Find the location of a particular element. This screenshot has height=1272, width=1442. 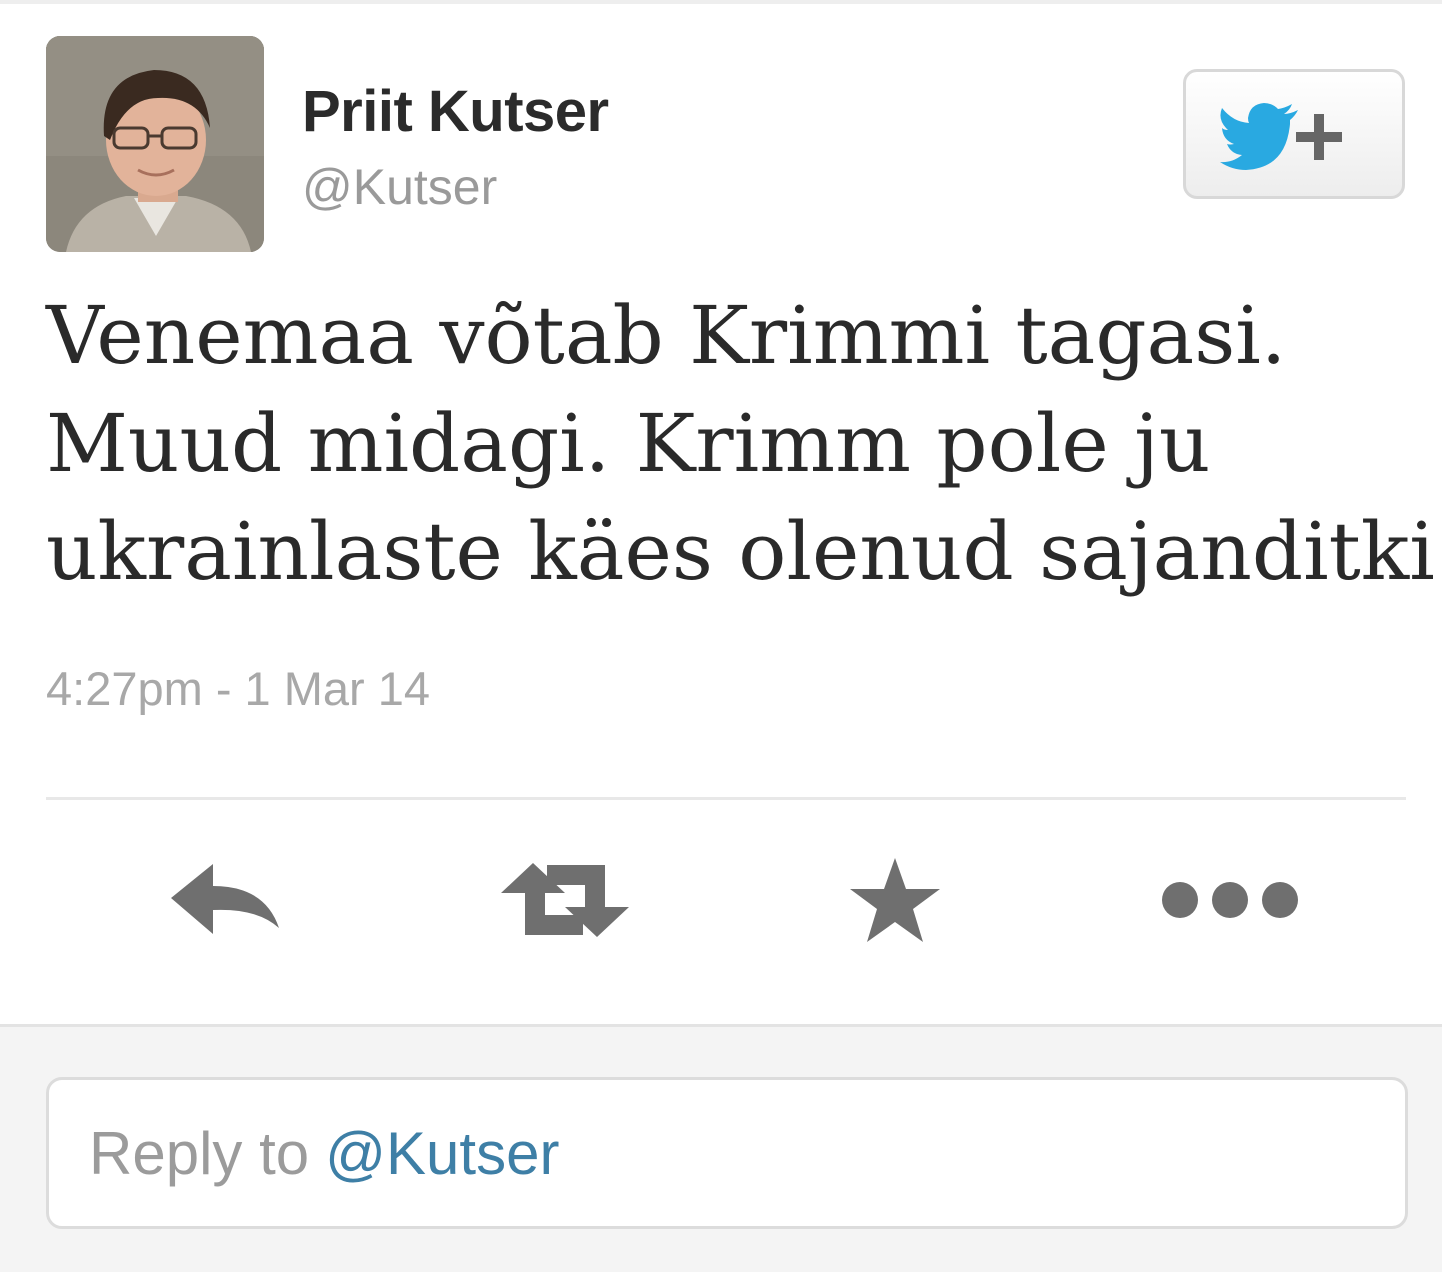

follow-button is located at coordinates (1294, 134).